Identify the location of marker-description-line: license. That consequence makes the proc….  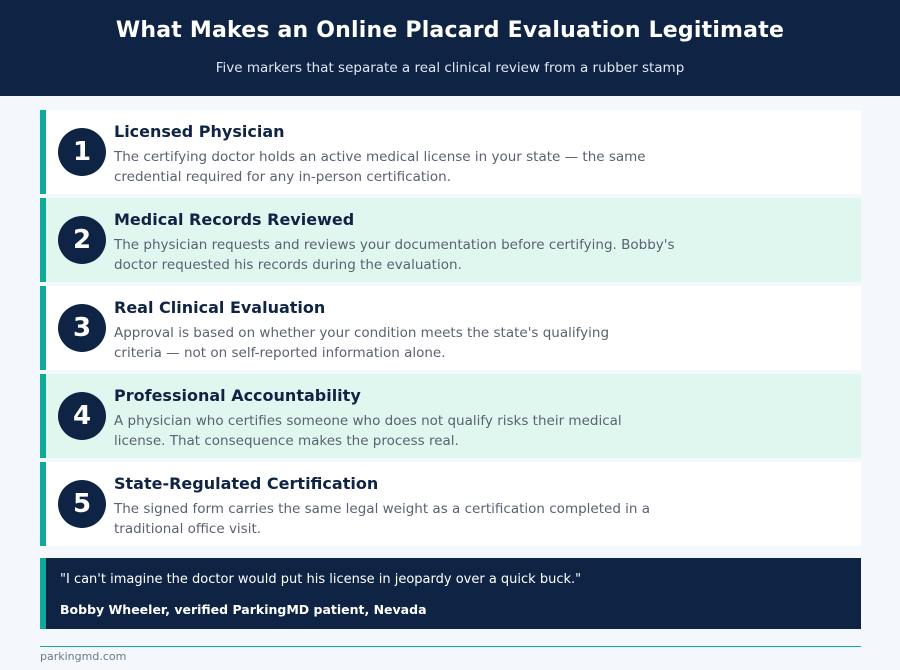
(286, 441).